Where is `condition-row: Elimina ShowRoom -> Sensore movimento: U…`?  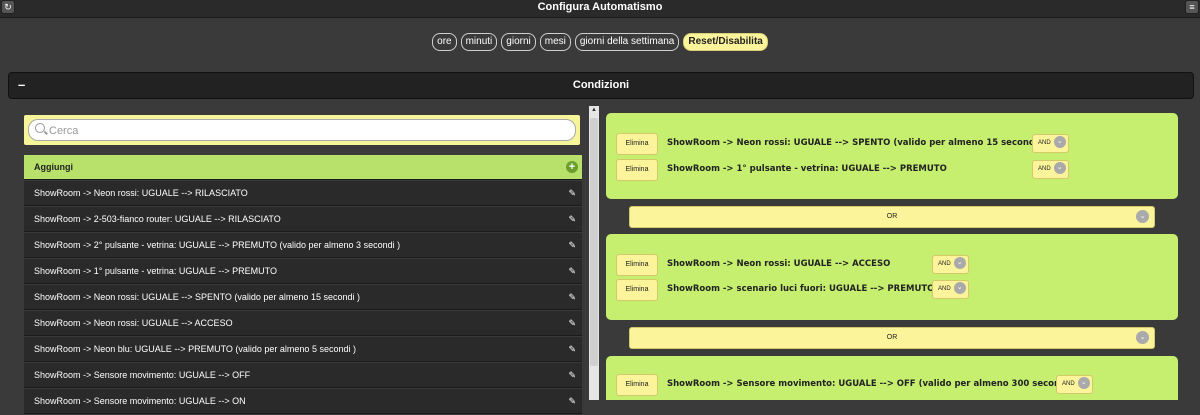
condition-row: Elimina ShowRoom -> Sensore movimento: U… is located at coordinates (896, 386).